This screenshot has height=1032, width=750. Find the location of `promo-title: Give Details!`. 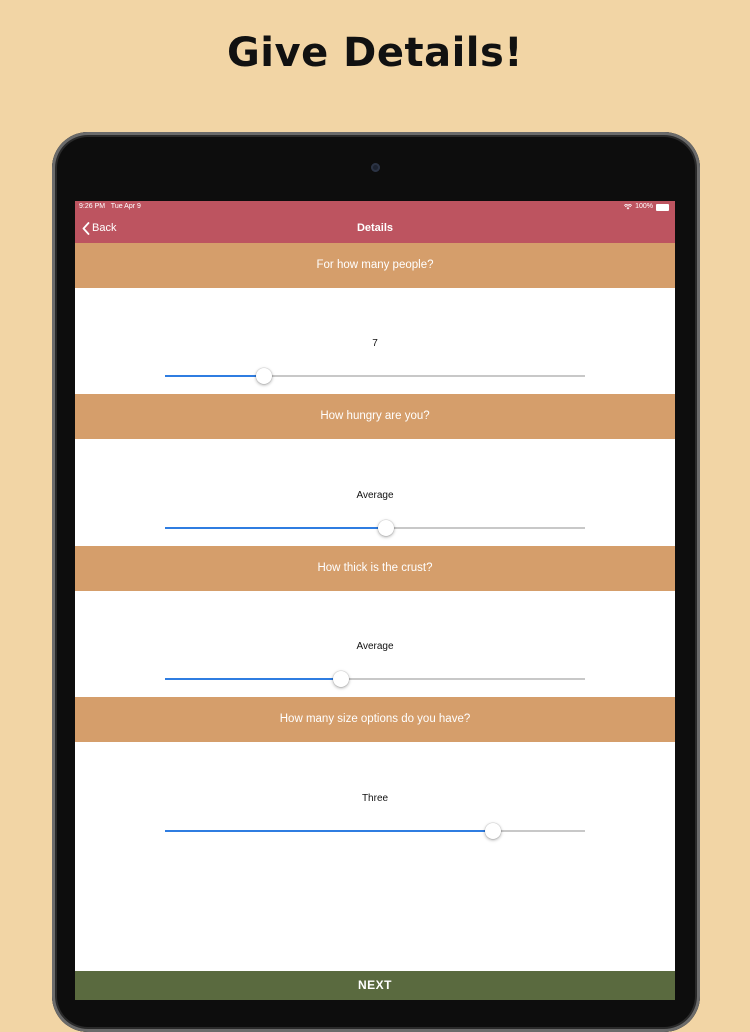

promo-title: Give Details! is located at coordinates (375, 53).